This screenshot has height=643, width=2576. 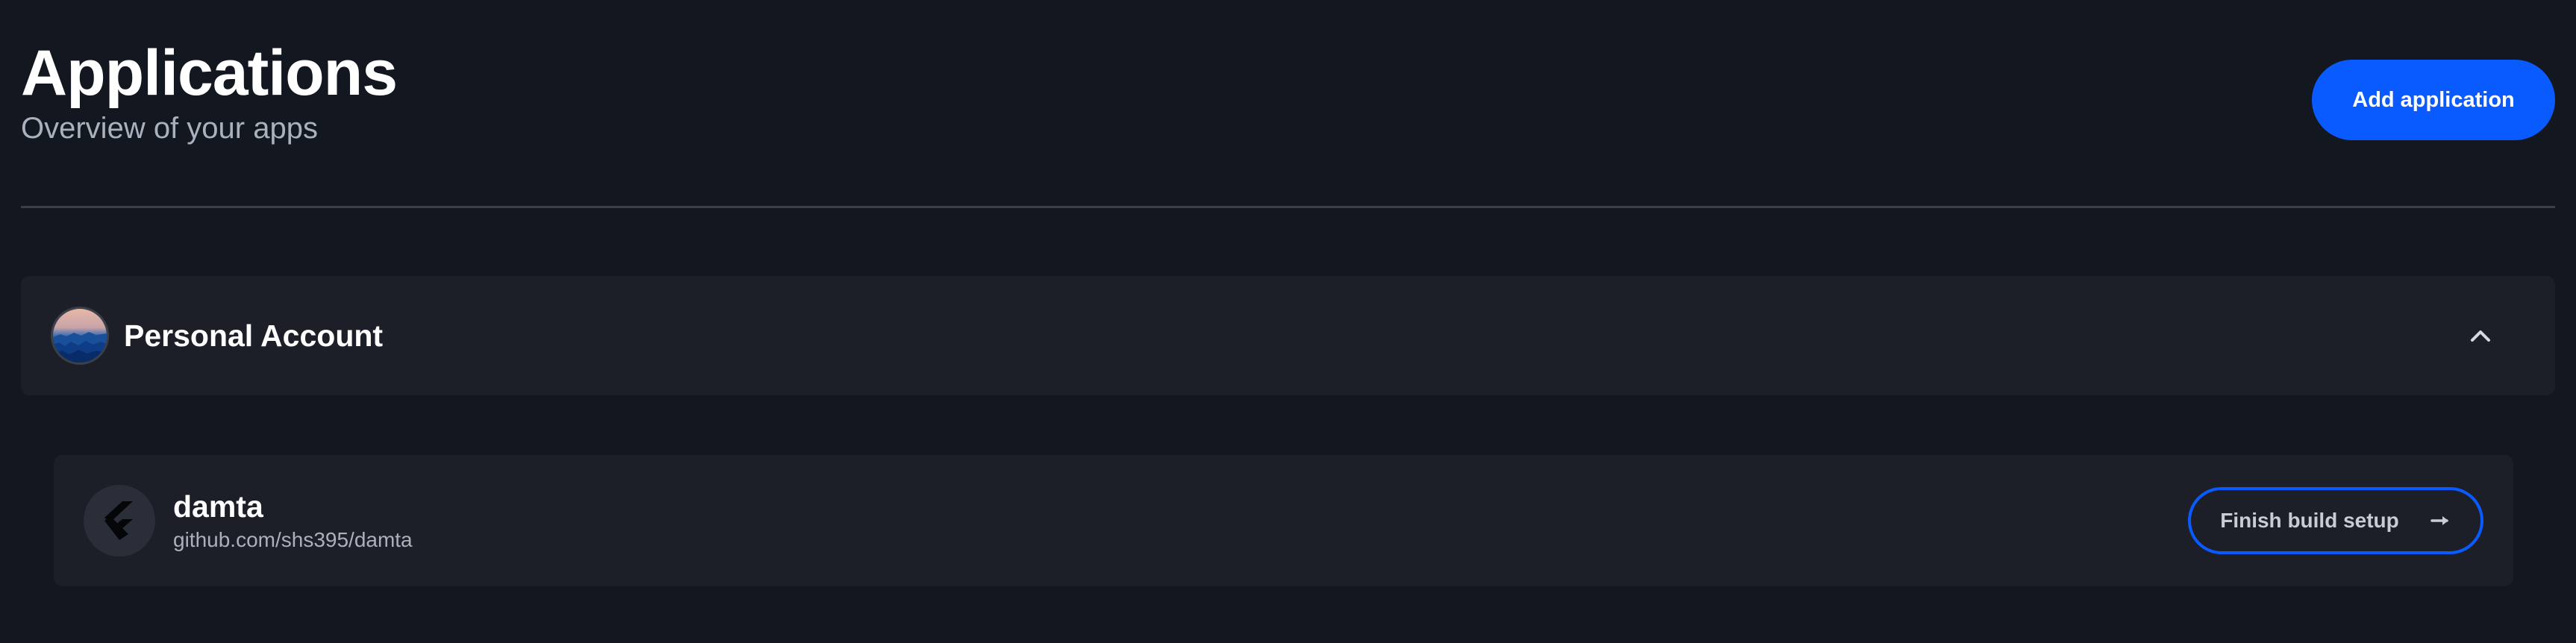 I want to click on account-avatar, so click(x=80, y=336).